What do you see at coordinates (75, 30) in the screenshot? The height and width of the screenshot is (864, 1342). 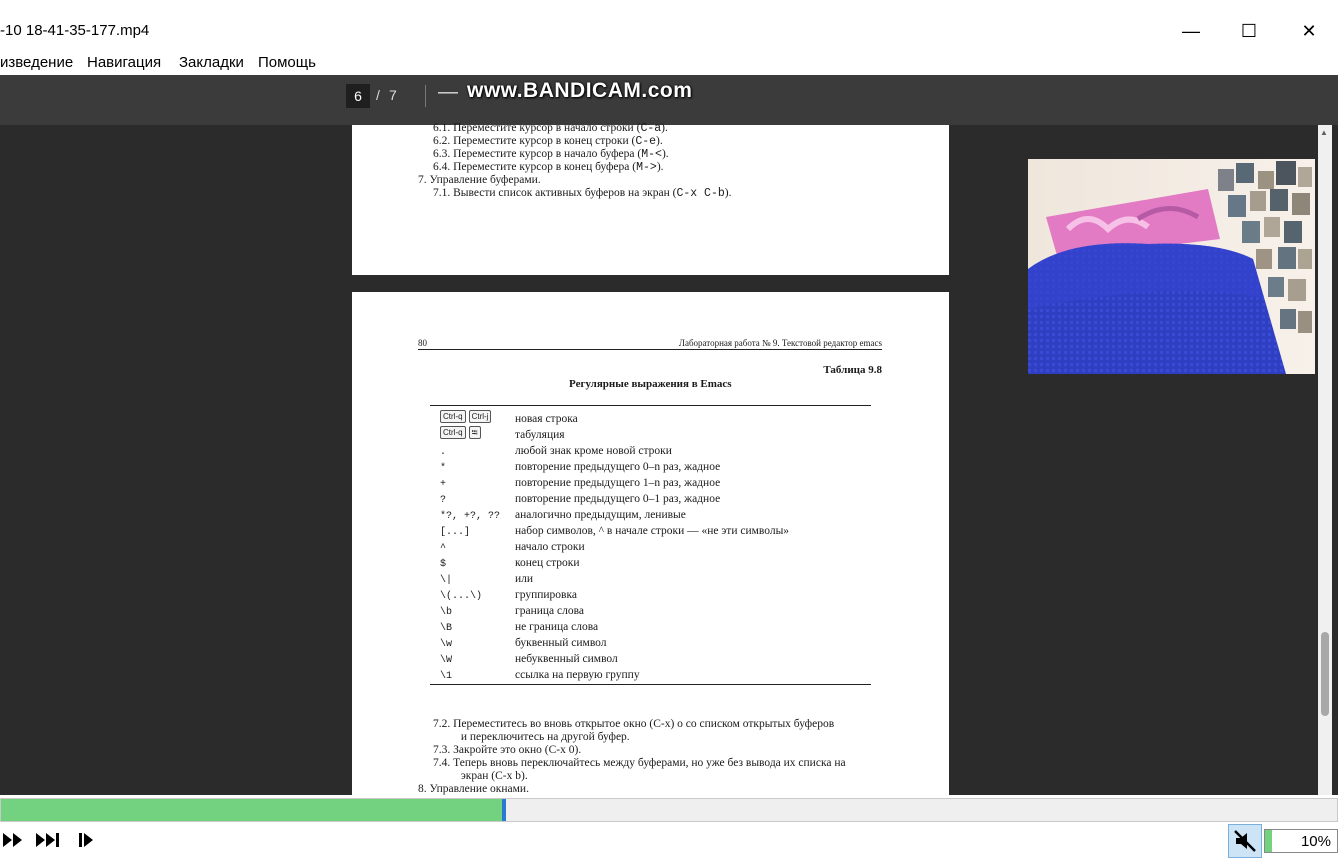 I see `window-title: -10 18-41-35-177.mp4` at bounding box center [75, 30].